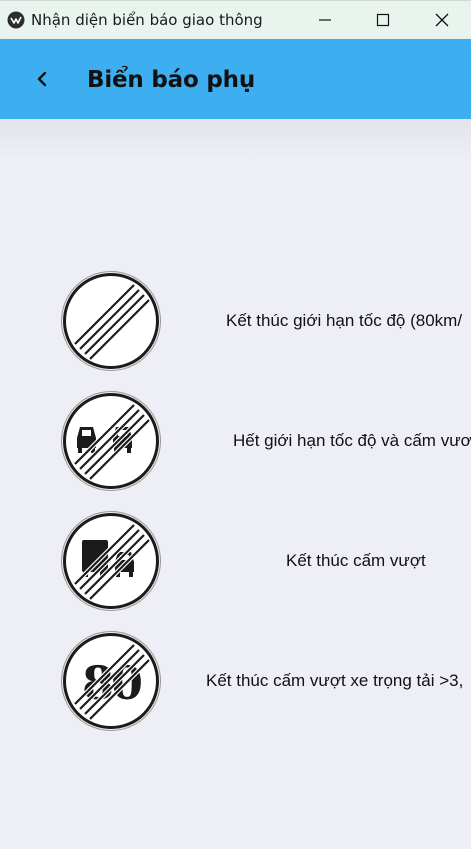 This screenshot has width=471, height=849. What do you see at coordinates (235, 555) in the screenshot?
I see `list-item: Kết thúc cấm vượt` at bounding box center [235, 555].